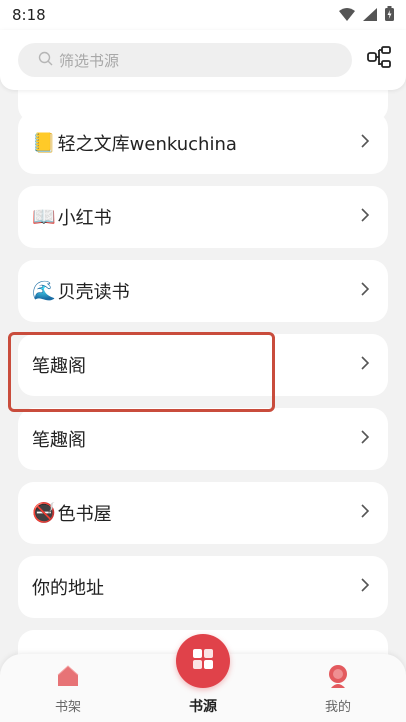 The image size is (406, 722). What do you see at coordinates (67, 707) in the screenshot?
I see `tab-bookshelf-label: 书架` at bounding box center [67, 707].